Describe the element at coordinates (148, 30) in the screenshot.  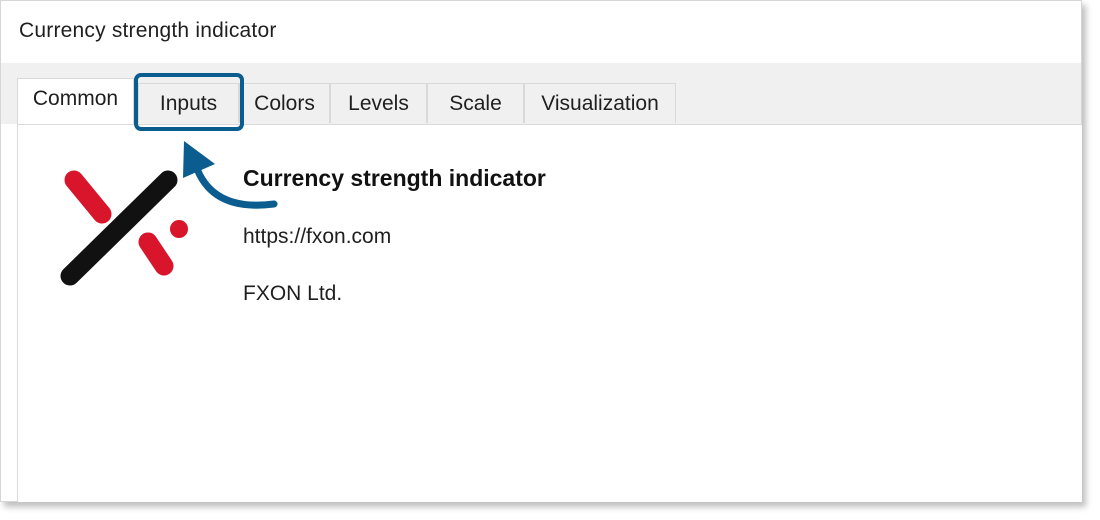
I see `window-title: Currency strength indicator` at that location.